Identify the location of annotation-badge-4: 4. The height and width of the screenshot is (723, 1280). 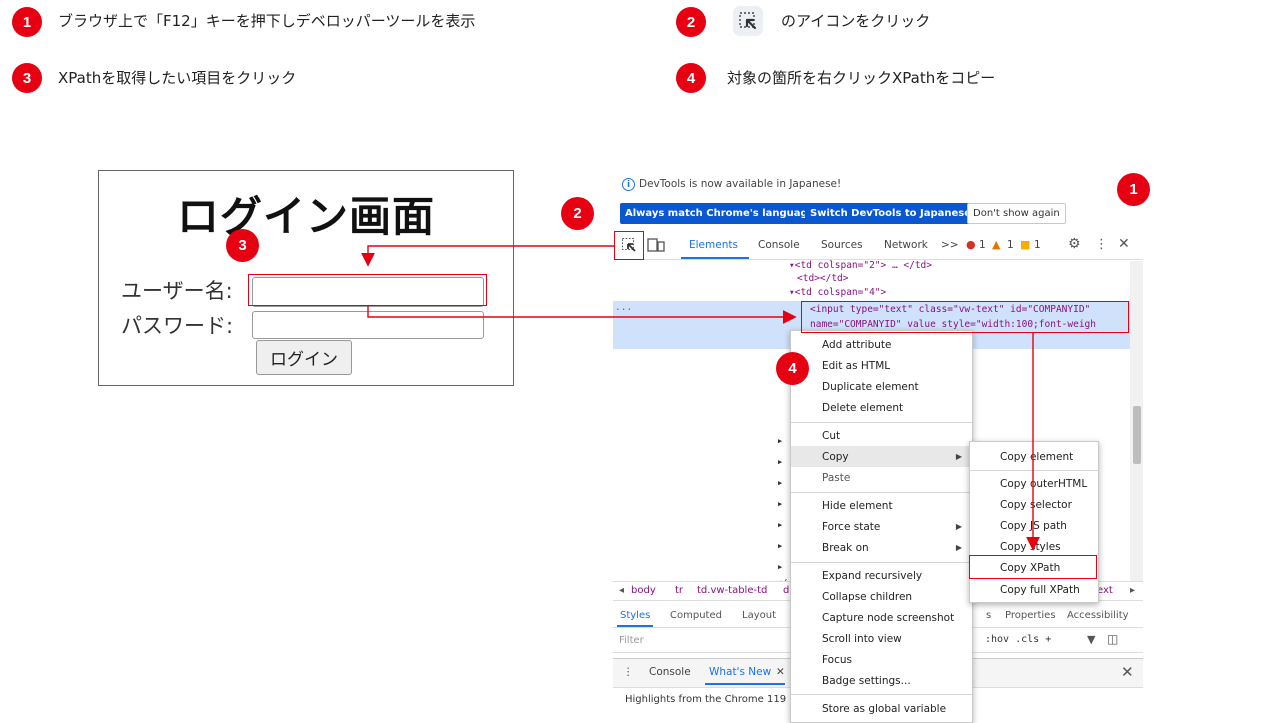
(792, 368).